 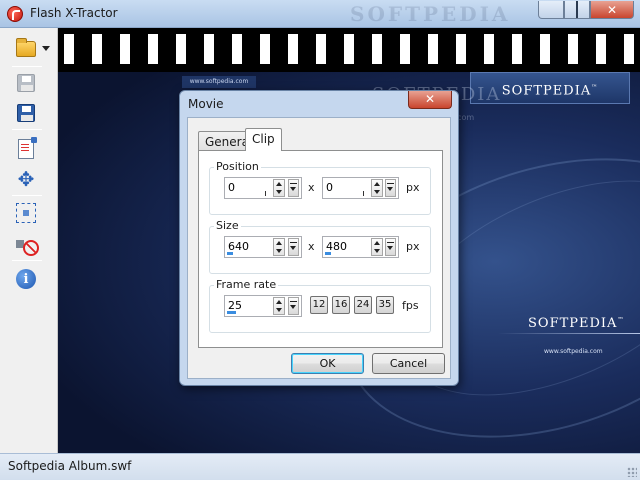 What do you see at coordinates (293, 306) in the screenshot?
I see `frame-rate-dropdown` at bounding box center [293, 306].